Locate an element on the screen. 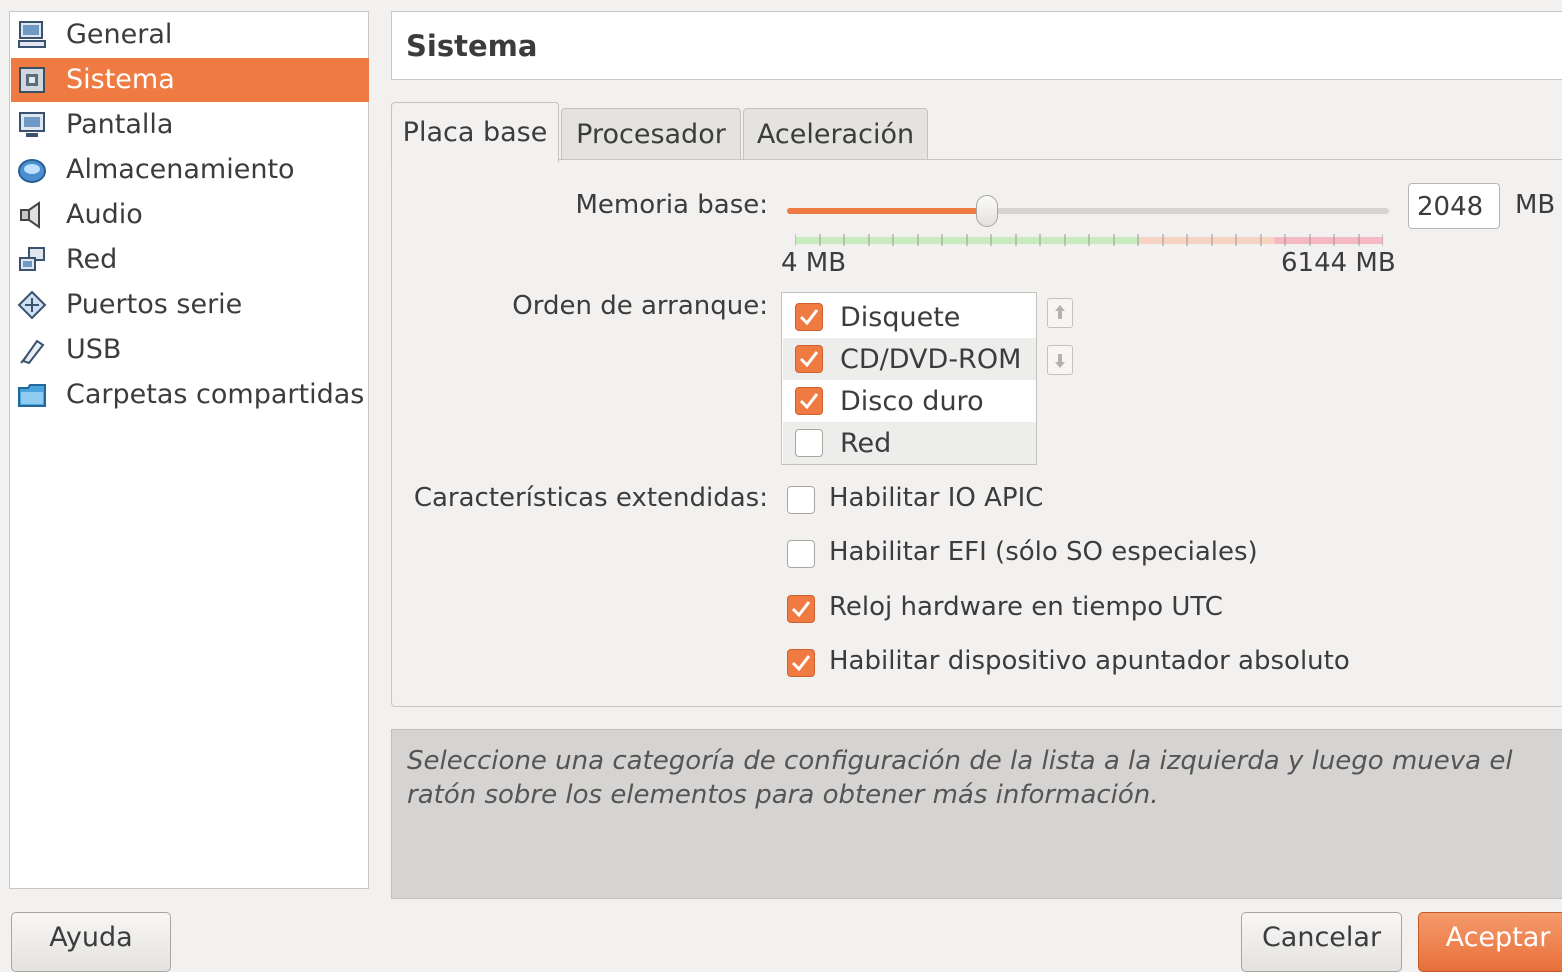 This screenshot has height=972, width=1562. memory-slider-fill is located at coordinates (887, 211).